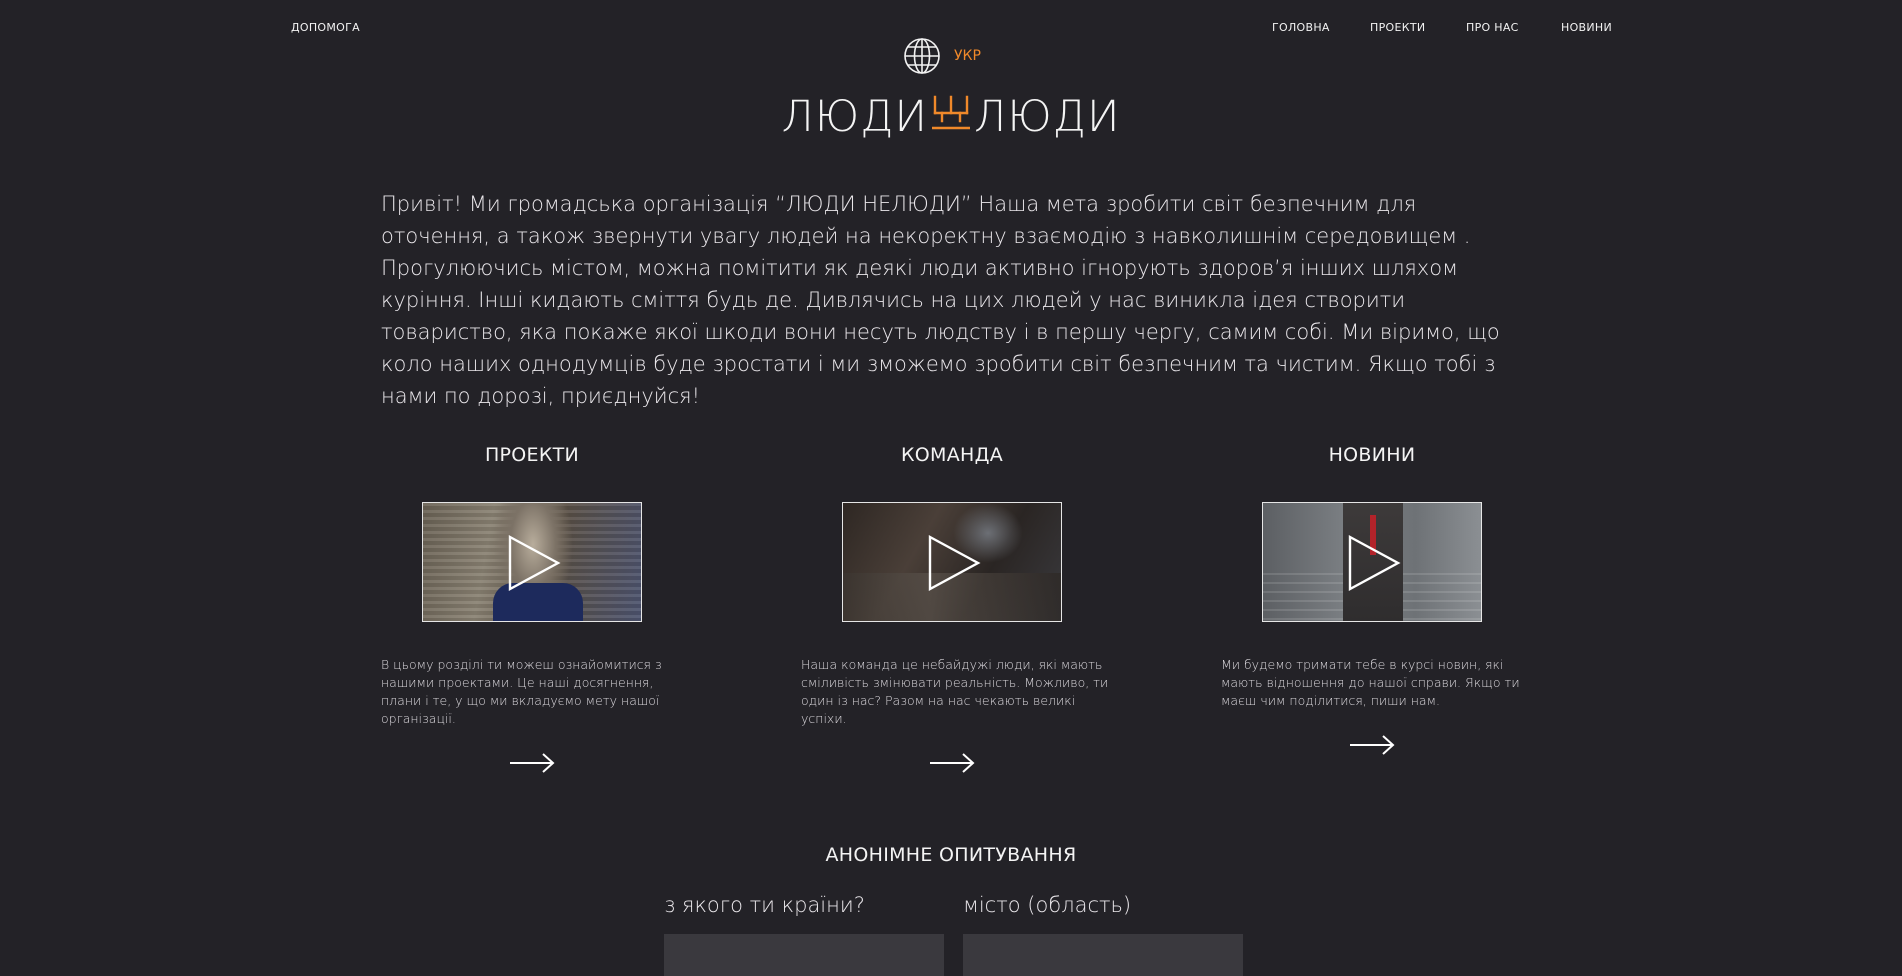 The image size is (1902, 976). I want to click on nav-news: НОВИНИ, so click(1586, 27).